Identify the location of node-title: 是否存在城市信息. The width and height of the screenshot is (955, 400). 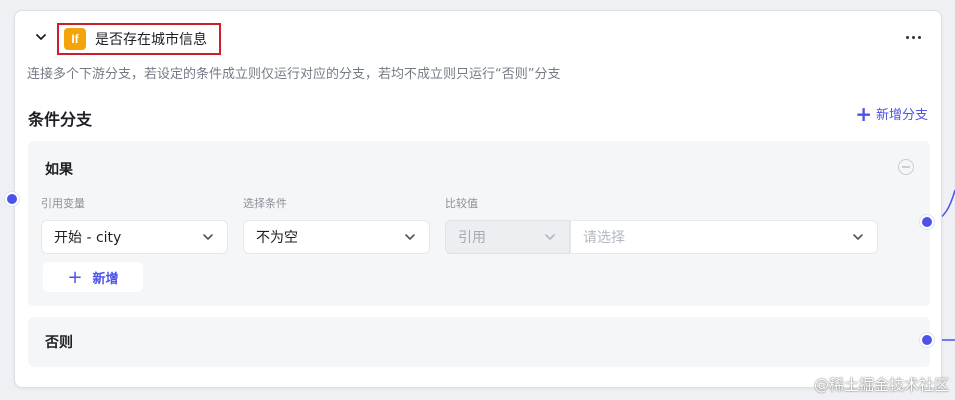
(151, 39).